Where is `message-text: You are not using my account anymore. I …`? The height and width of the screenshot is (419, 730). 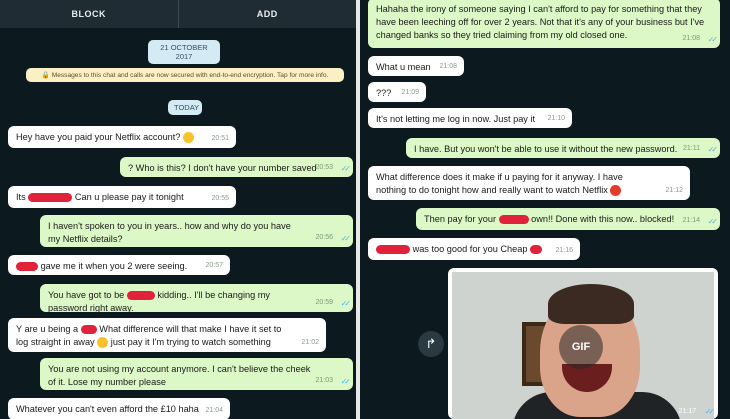
message-text: You are not using my account anymore. I … is located at coordinates (179, 375).